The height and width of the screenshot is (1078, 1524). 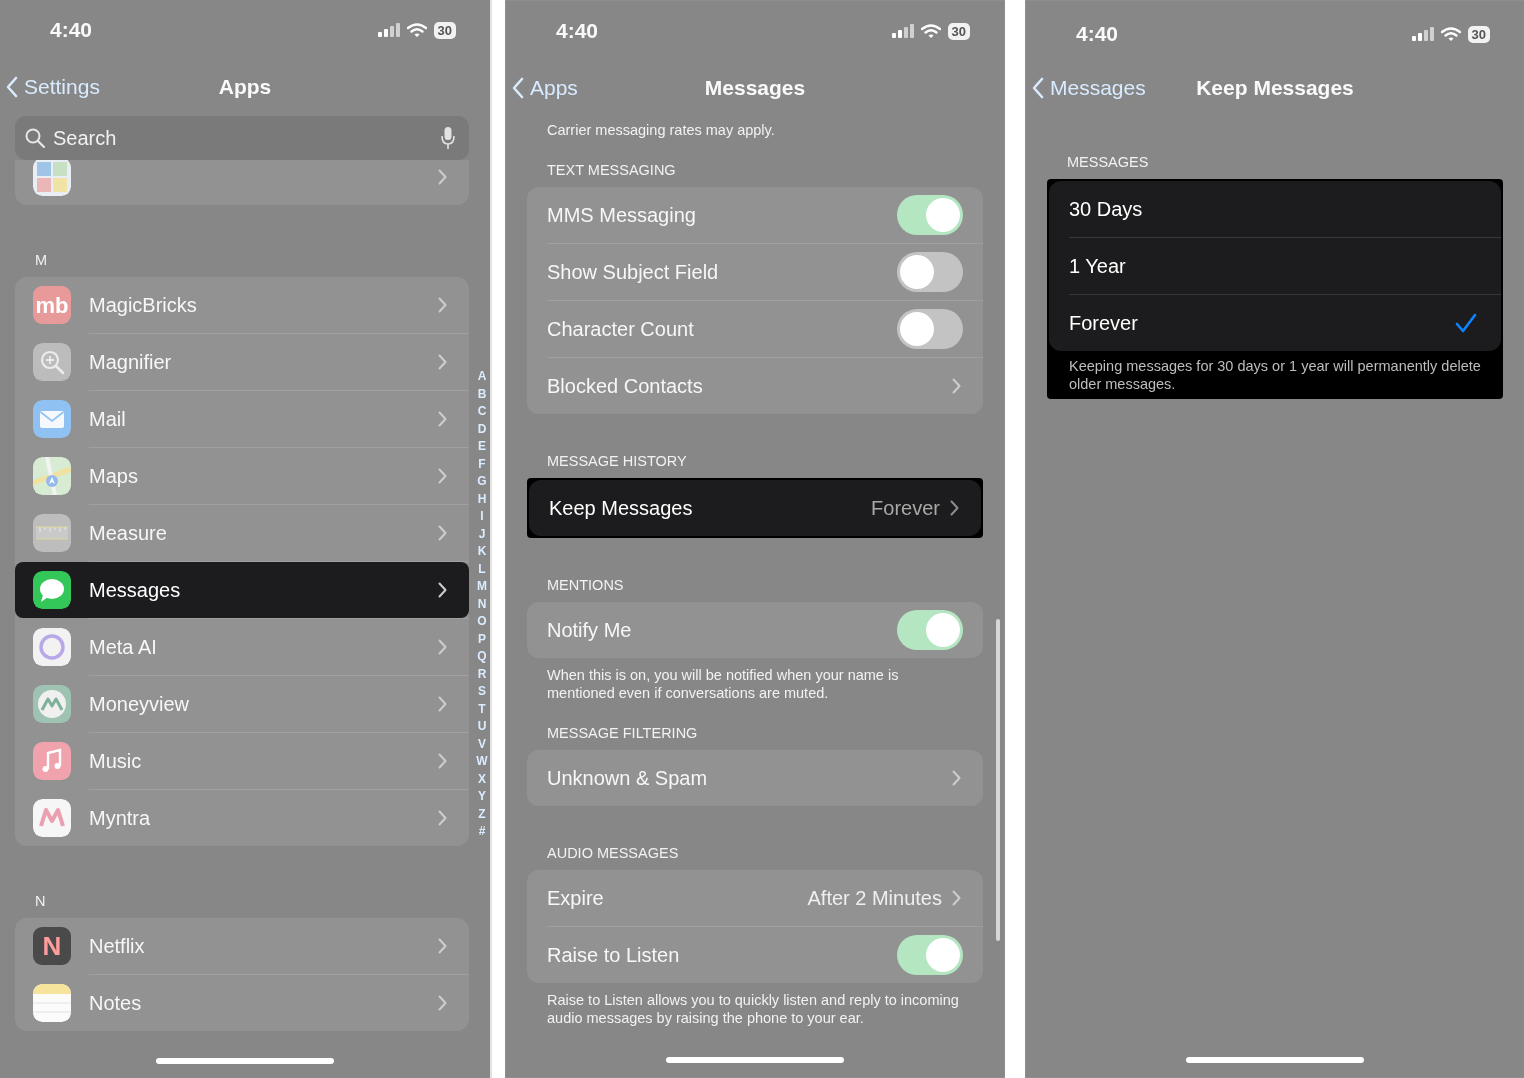 What do you see at coordinates (622, 215) in the screenshot?
I see `row-label: MMS Messaging` at bounding box center [622, 215].